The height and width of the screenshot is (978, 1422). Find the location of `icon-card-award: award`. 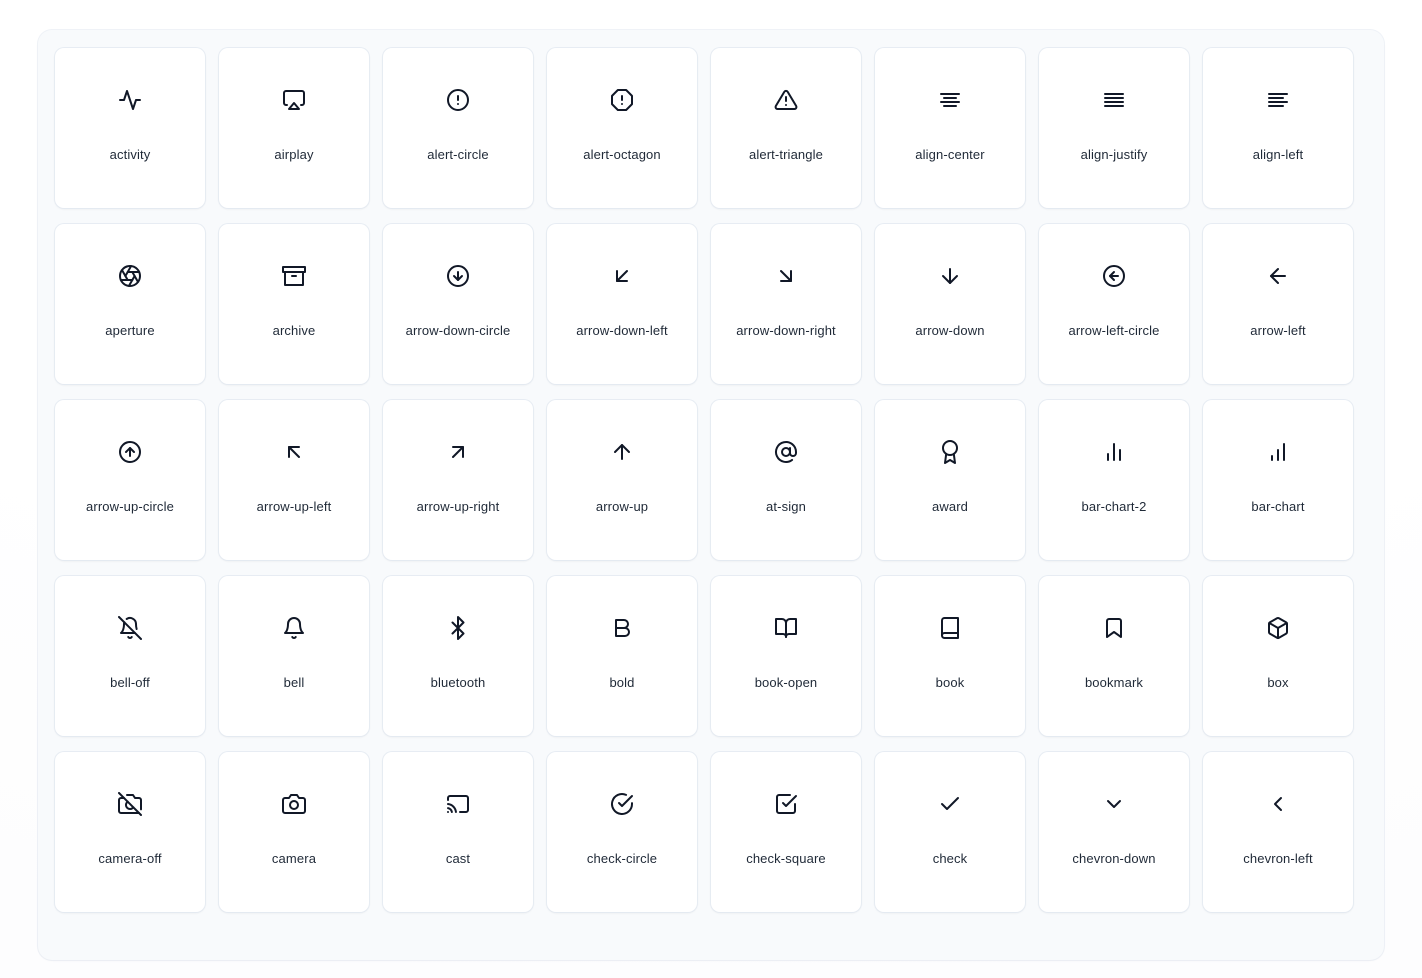

icon-card-award: award is located at coordinates (950, 480).